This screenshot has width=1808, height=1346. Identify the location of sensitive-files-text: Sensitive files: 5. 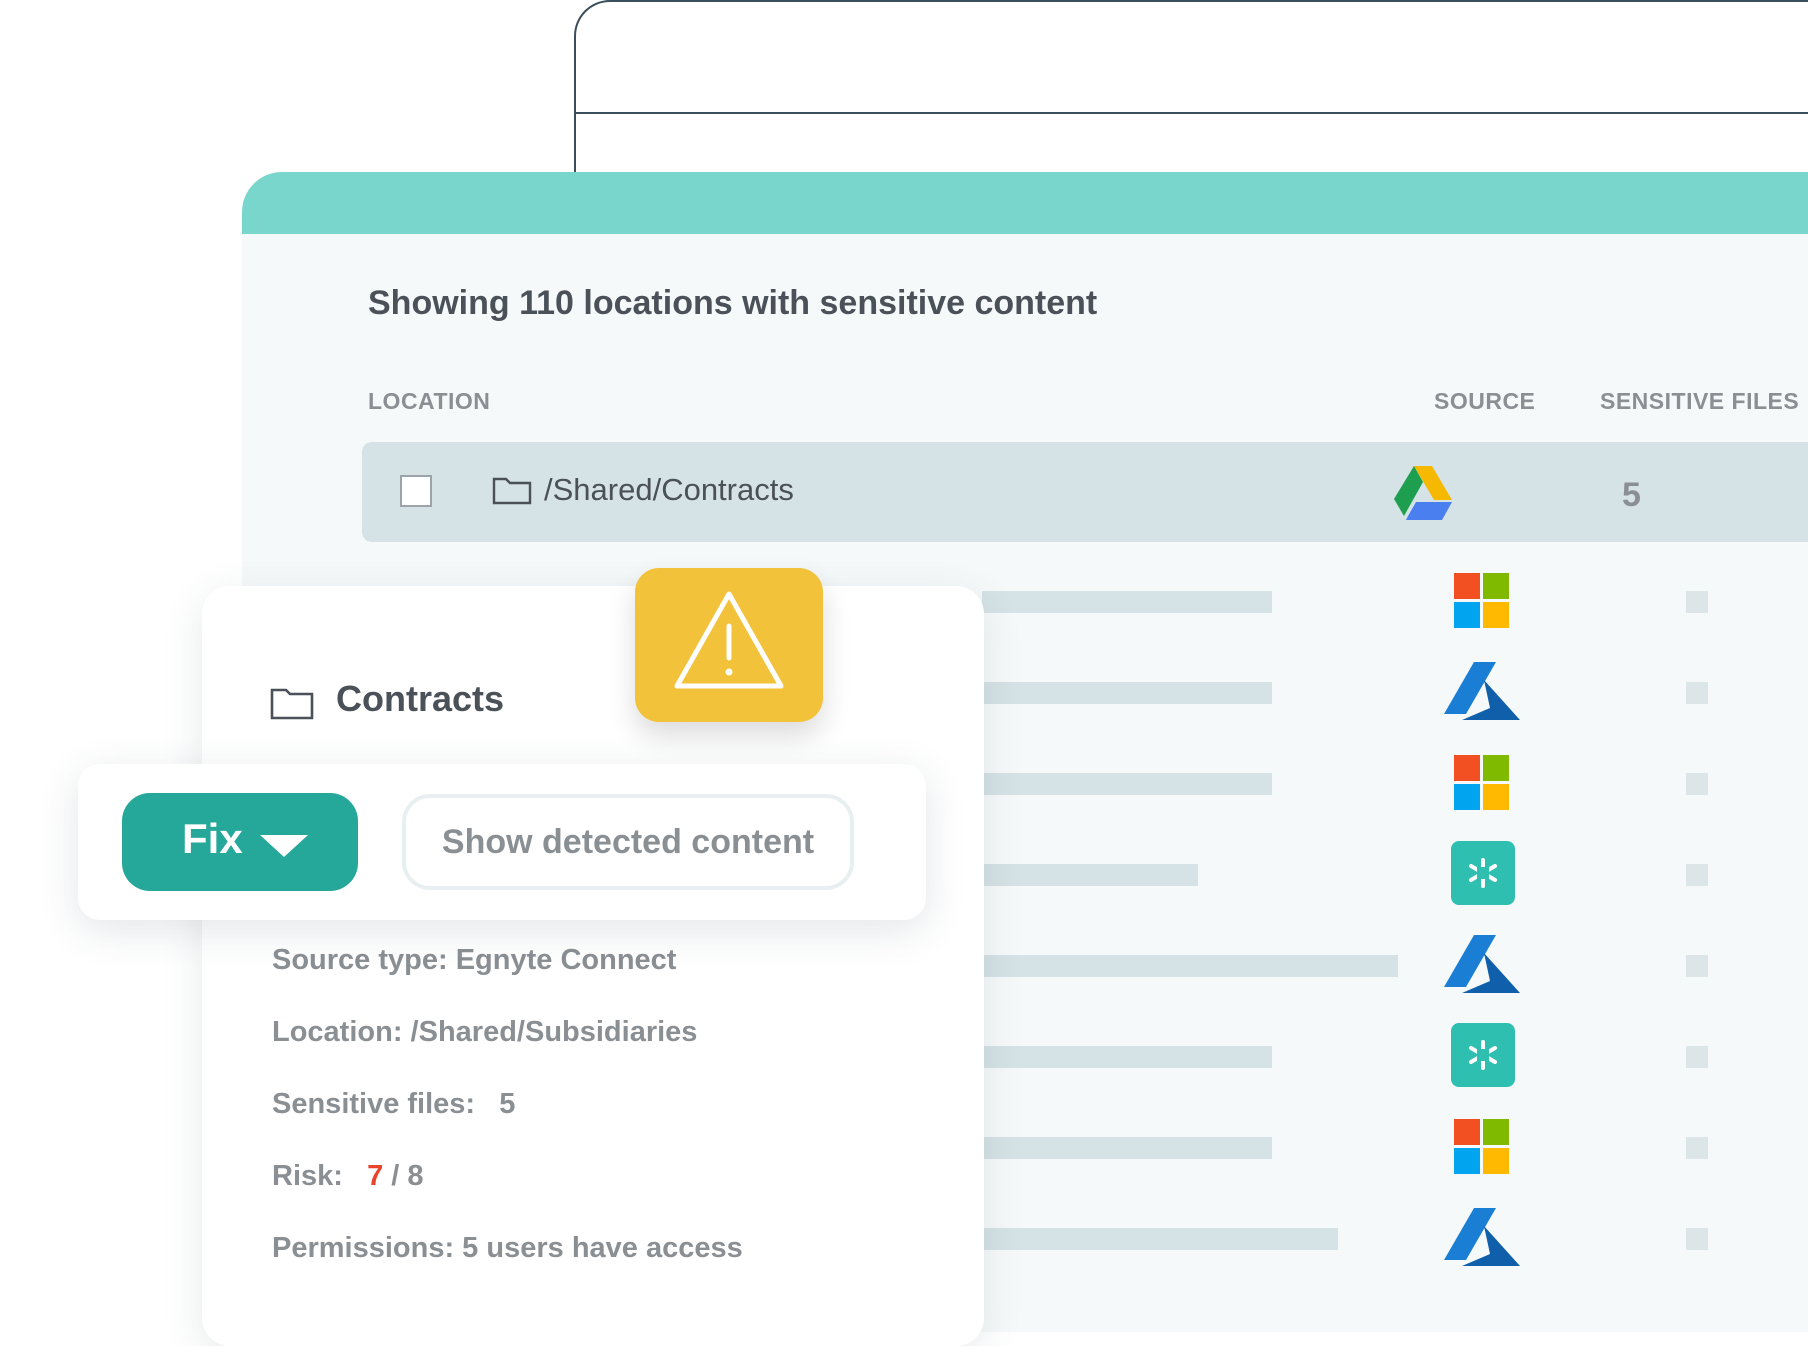
(393, 1104).